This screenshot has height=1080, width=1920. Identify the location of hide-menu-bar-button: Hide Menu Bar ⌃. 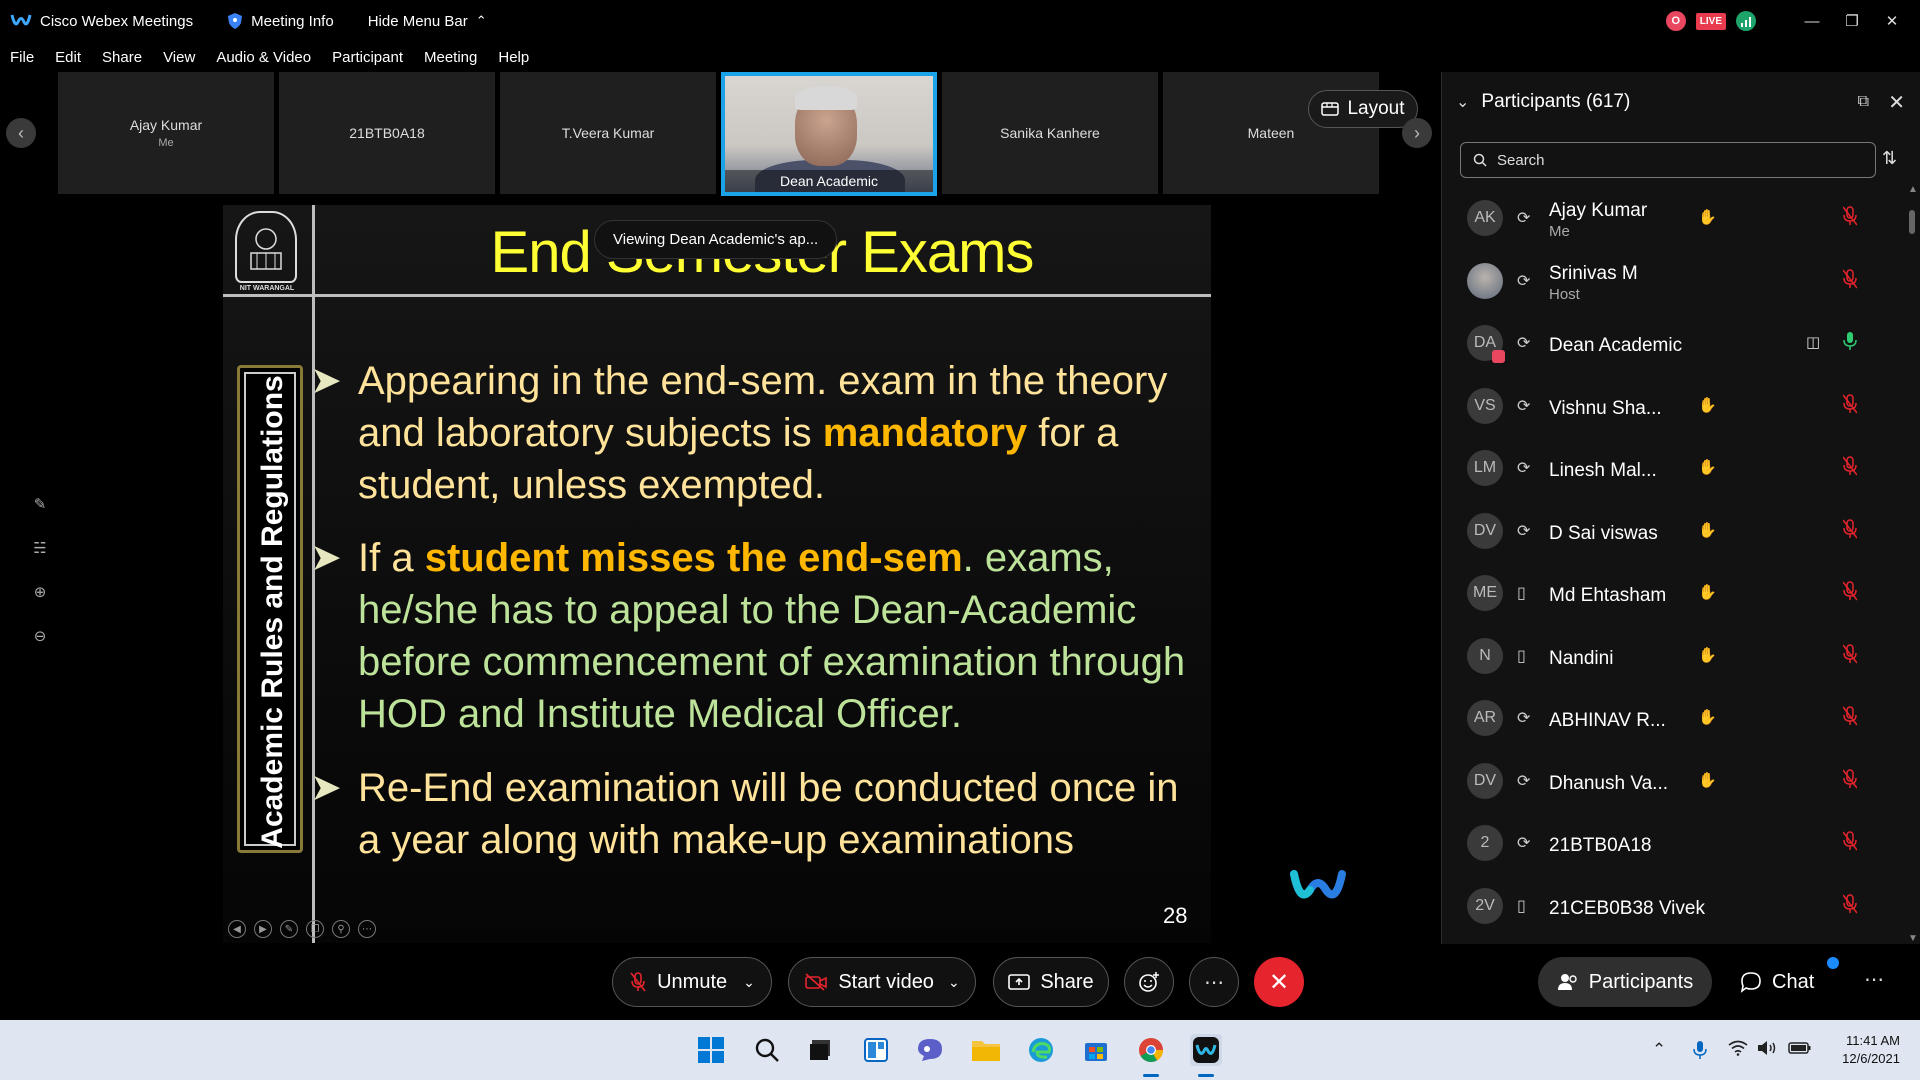
(427, 21).